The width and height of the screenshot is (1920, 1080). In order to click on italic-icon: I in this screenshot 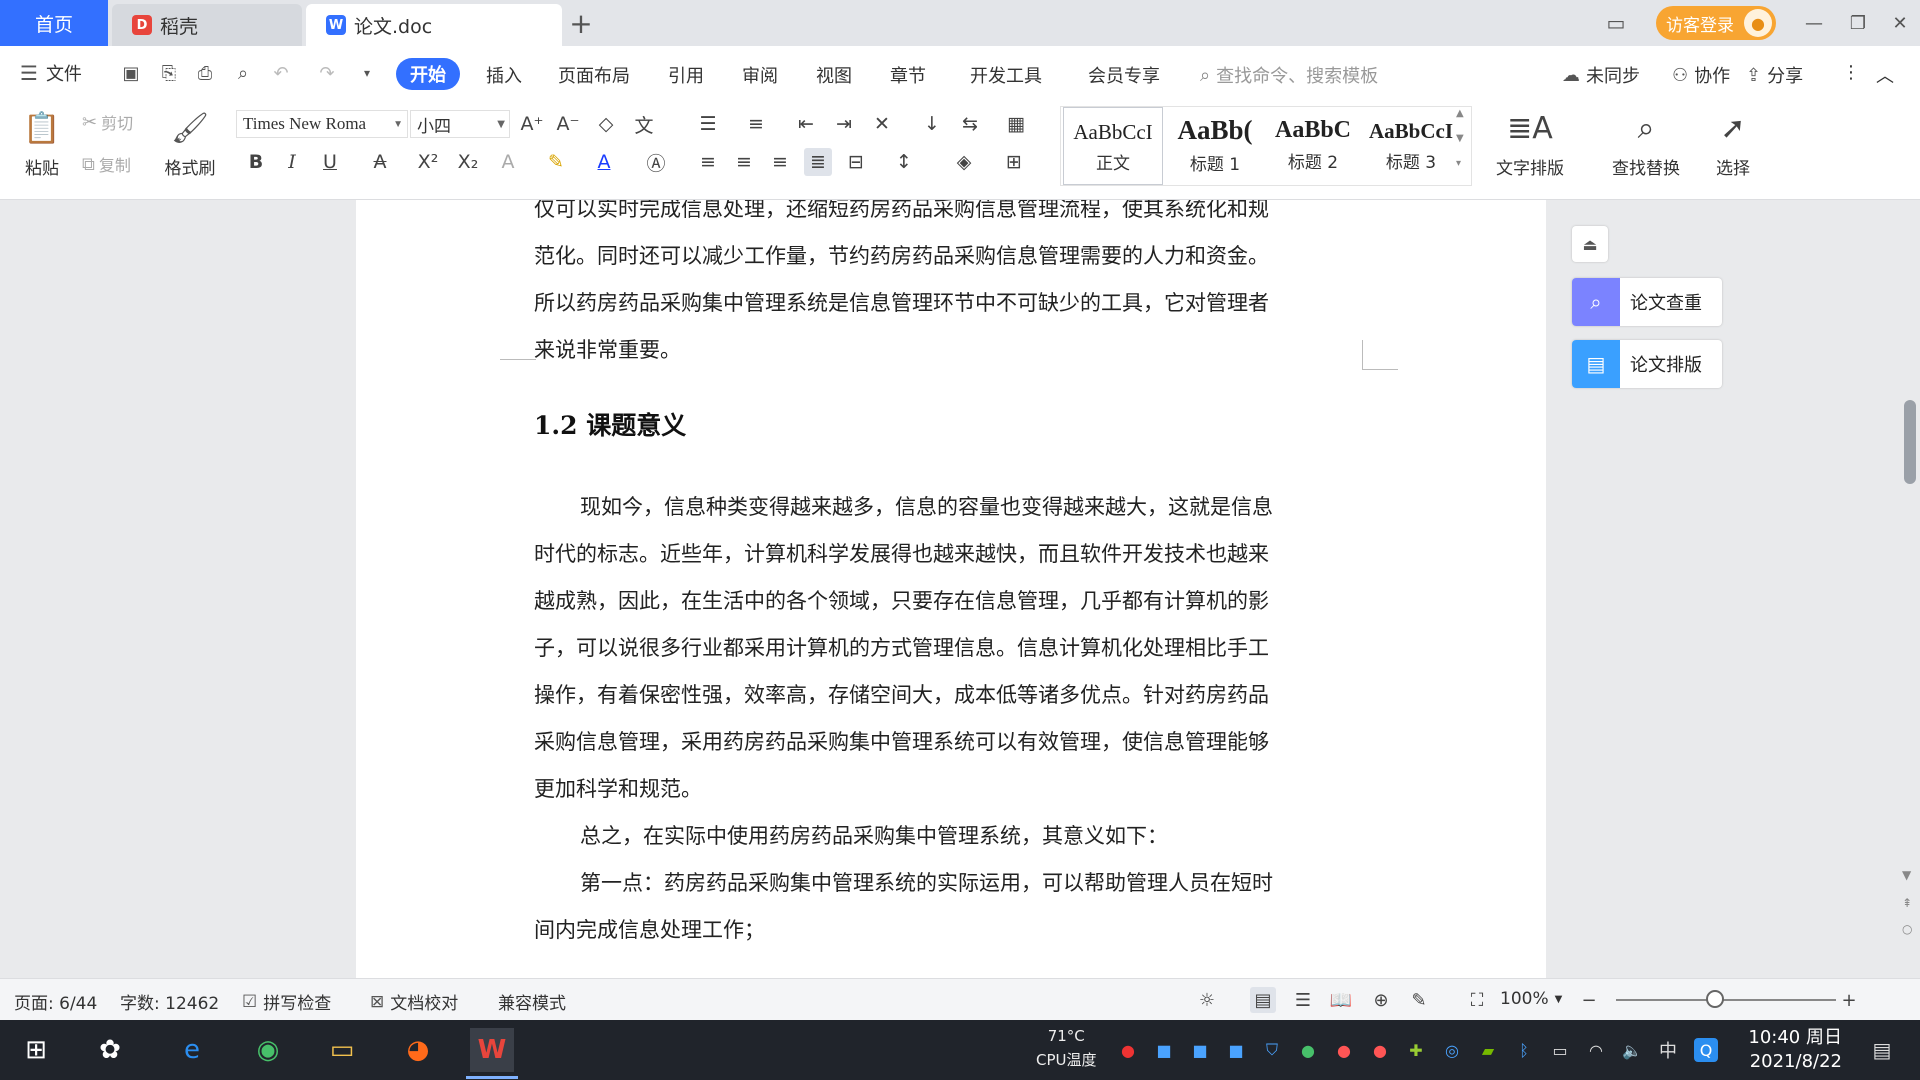, I will do `click(292, 162)`.